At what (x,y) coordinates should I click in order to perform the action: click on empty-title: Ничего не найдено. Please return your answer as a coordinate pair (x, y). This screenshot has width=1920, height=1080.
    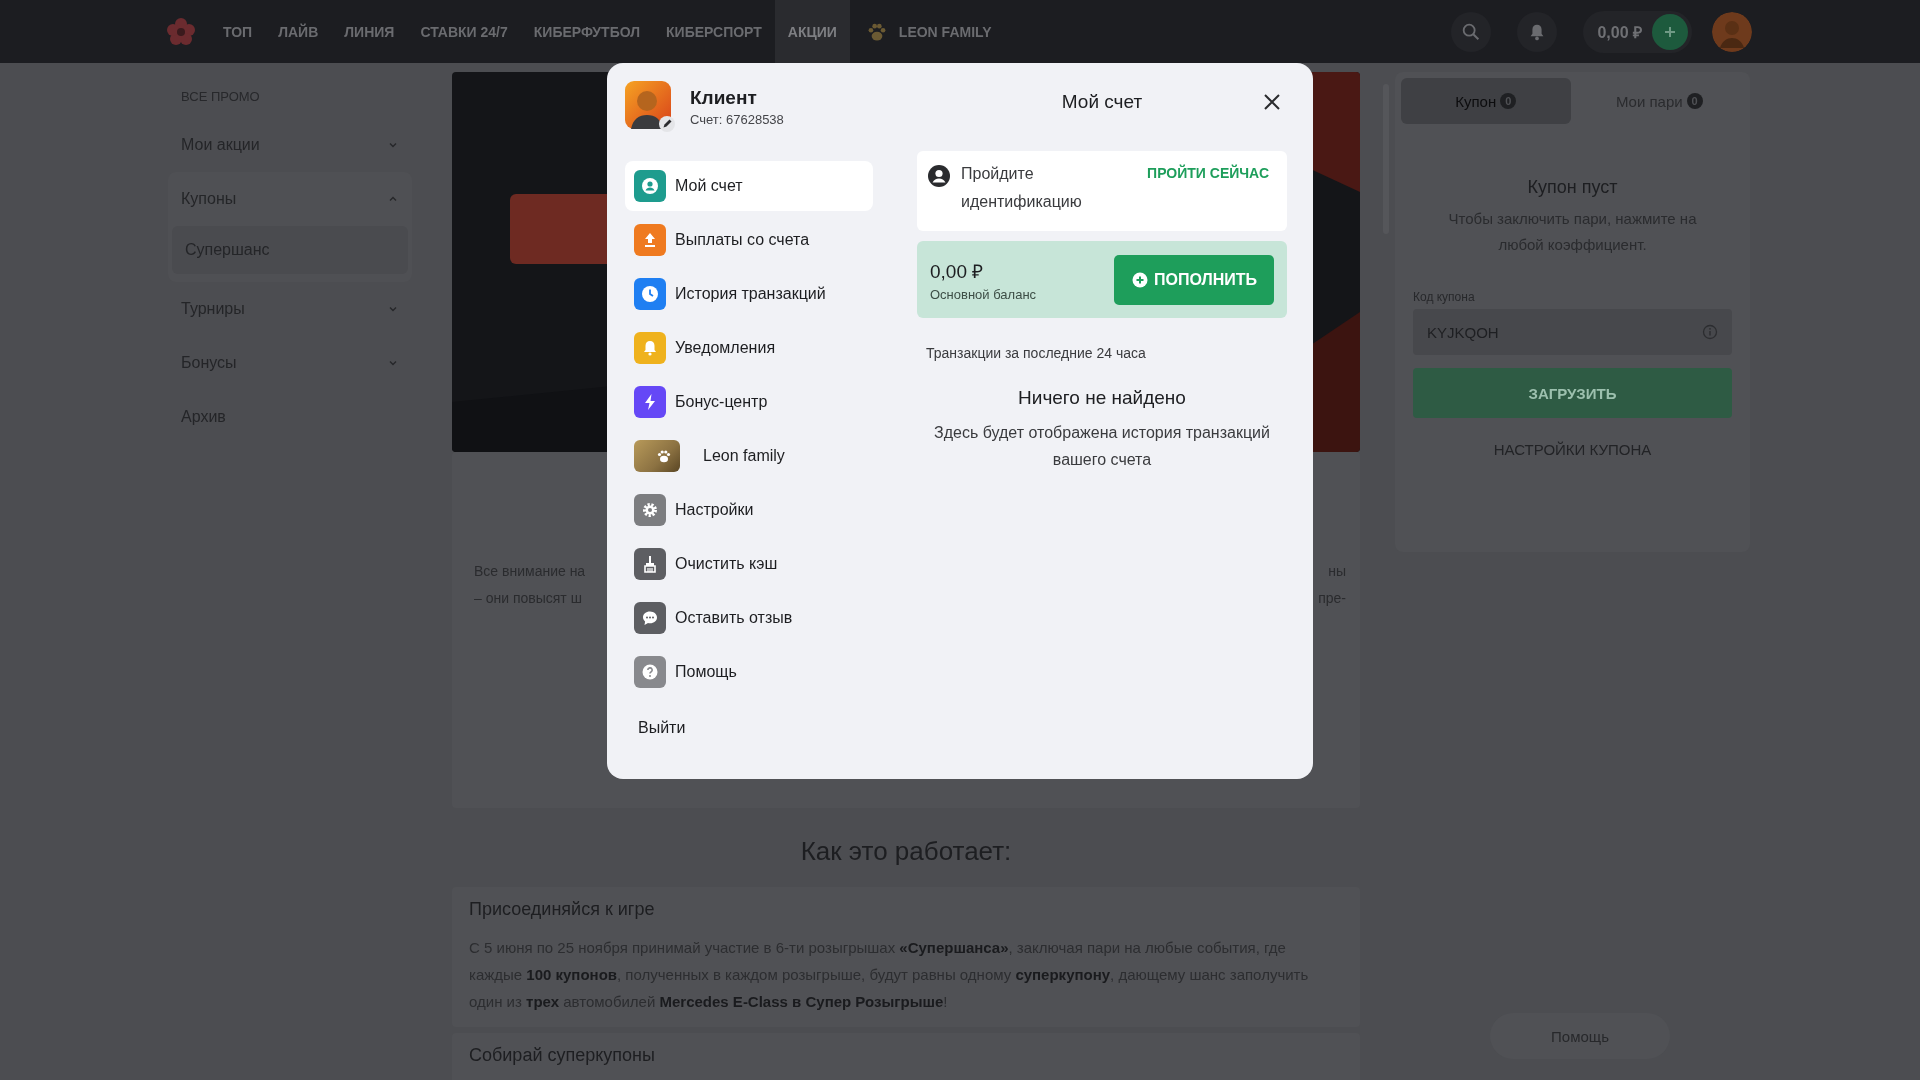
    Looking at the image, I should click on (1102, 398).